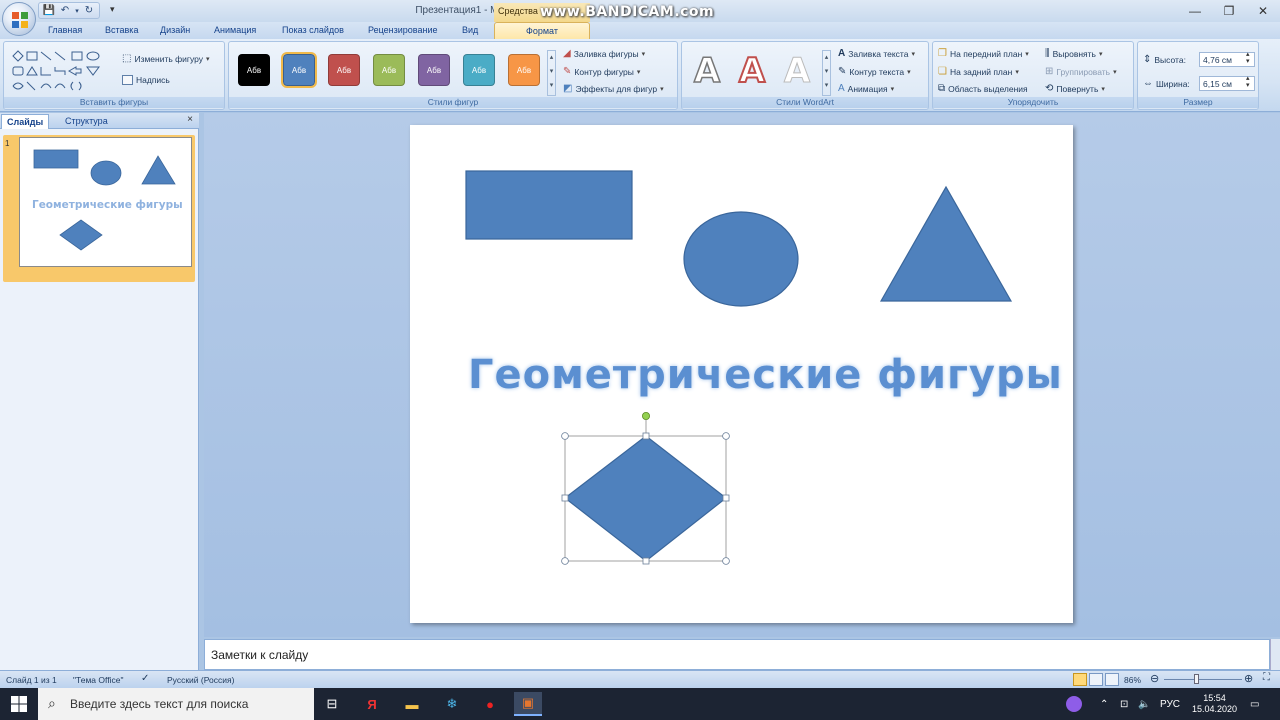  What do you see at coordinates (470, 30) in the screenshot?
I see `tab-view: Вид` at bounding box center [470, 30].